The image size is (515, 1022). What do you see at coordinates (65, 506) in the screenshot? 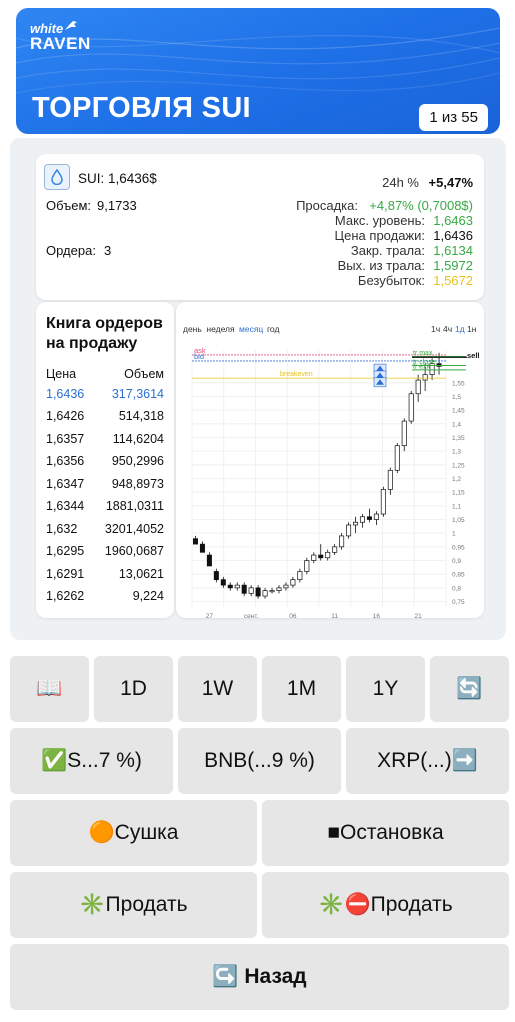
I see `row-price: 1,6344` at bounding box center [65, 506].